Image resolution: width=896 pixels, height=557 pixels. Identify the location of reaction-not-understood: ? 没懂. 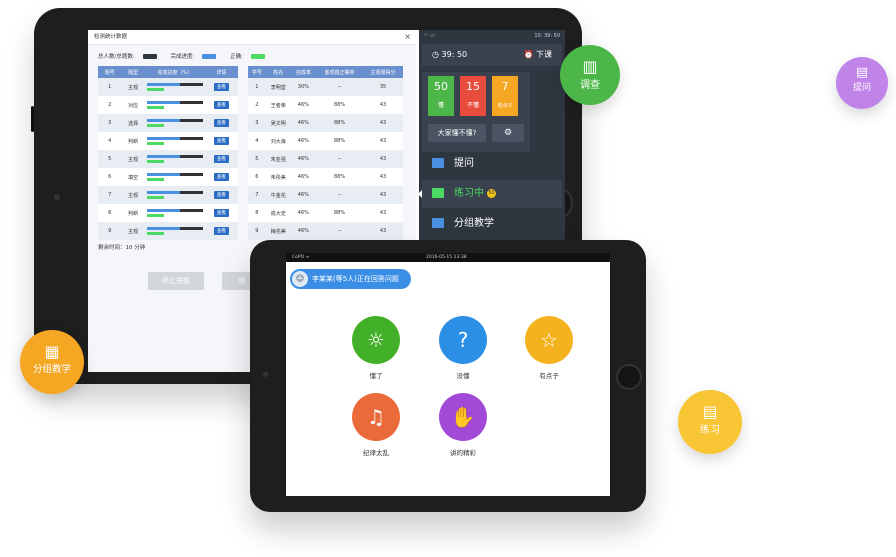
(463, 348).